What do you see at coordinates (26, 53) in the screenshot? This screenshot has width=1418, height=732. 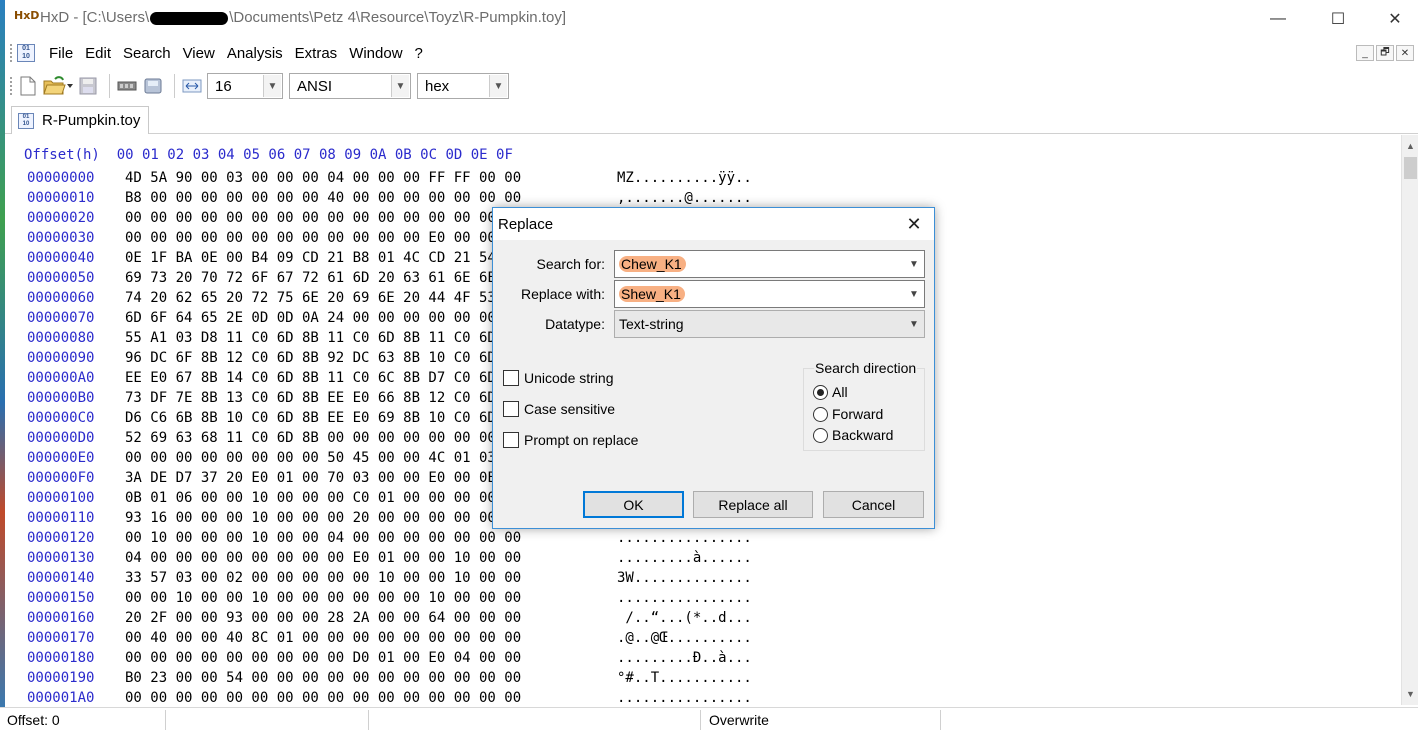 I see `document-icon: 01 10` at bounding box center [26, 53].